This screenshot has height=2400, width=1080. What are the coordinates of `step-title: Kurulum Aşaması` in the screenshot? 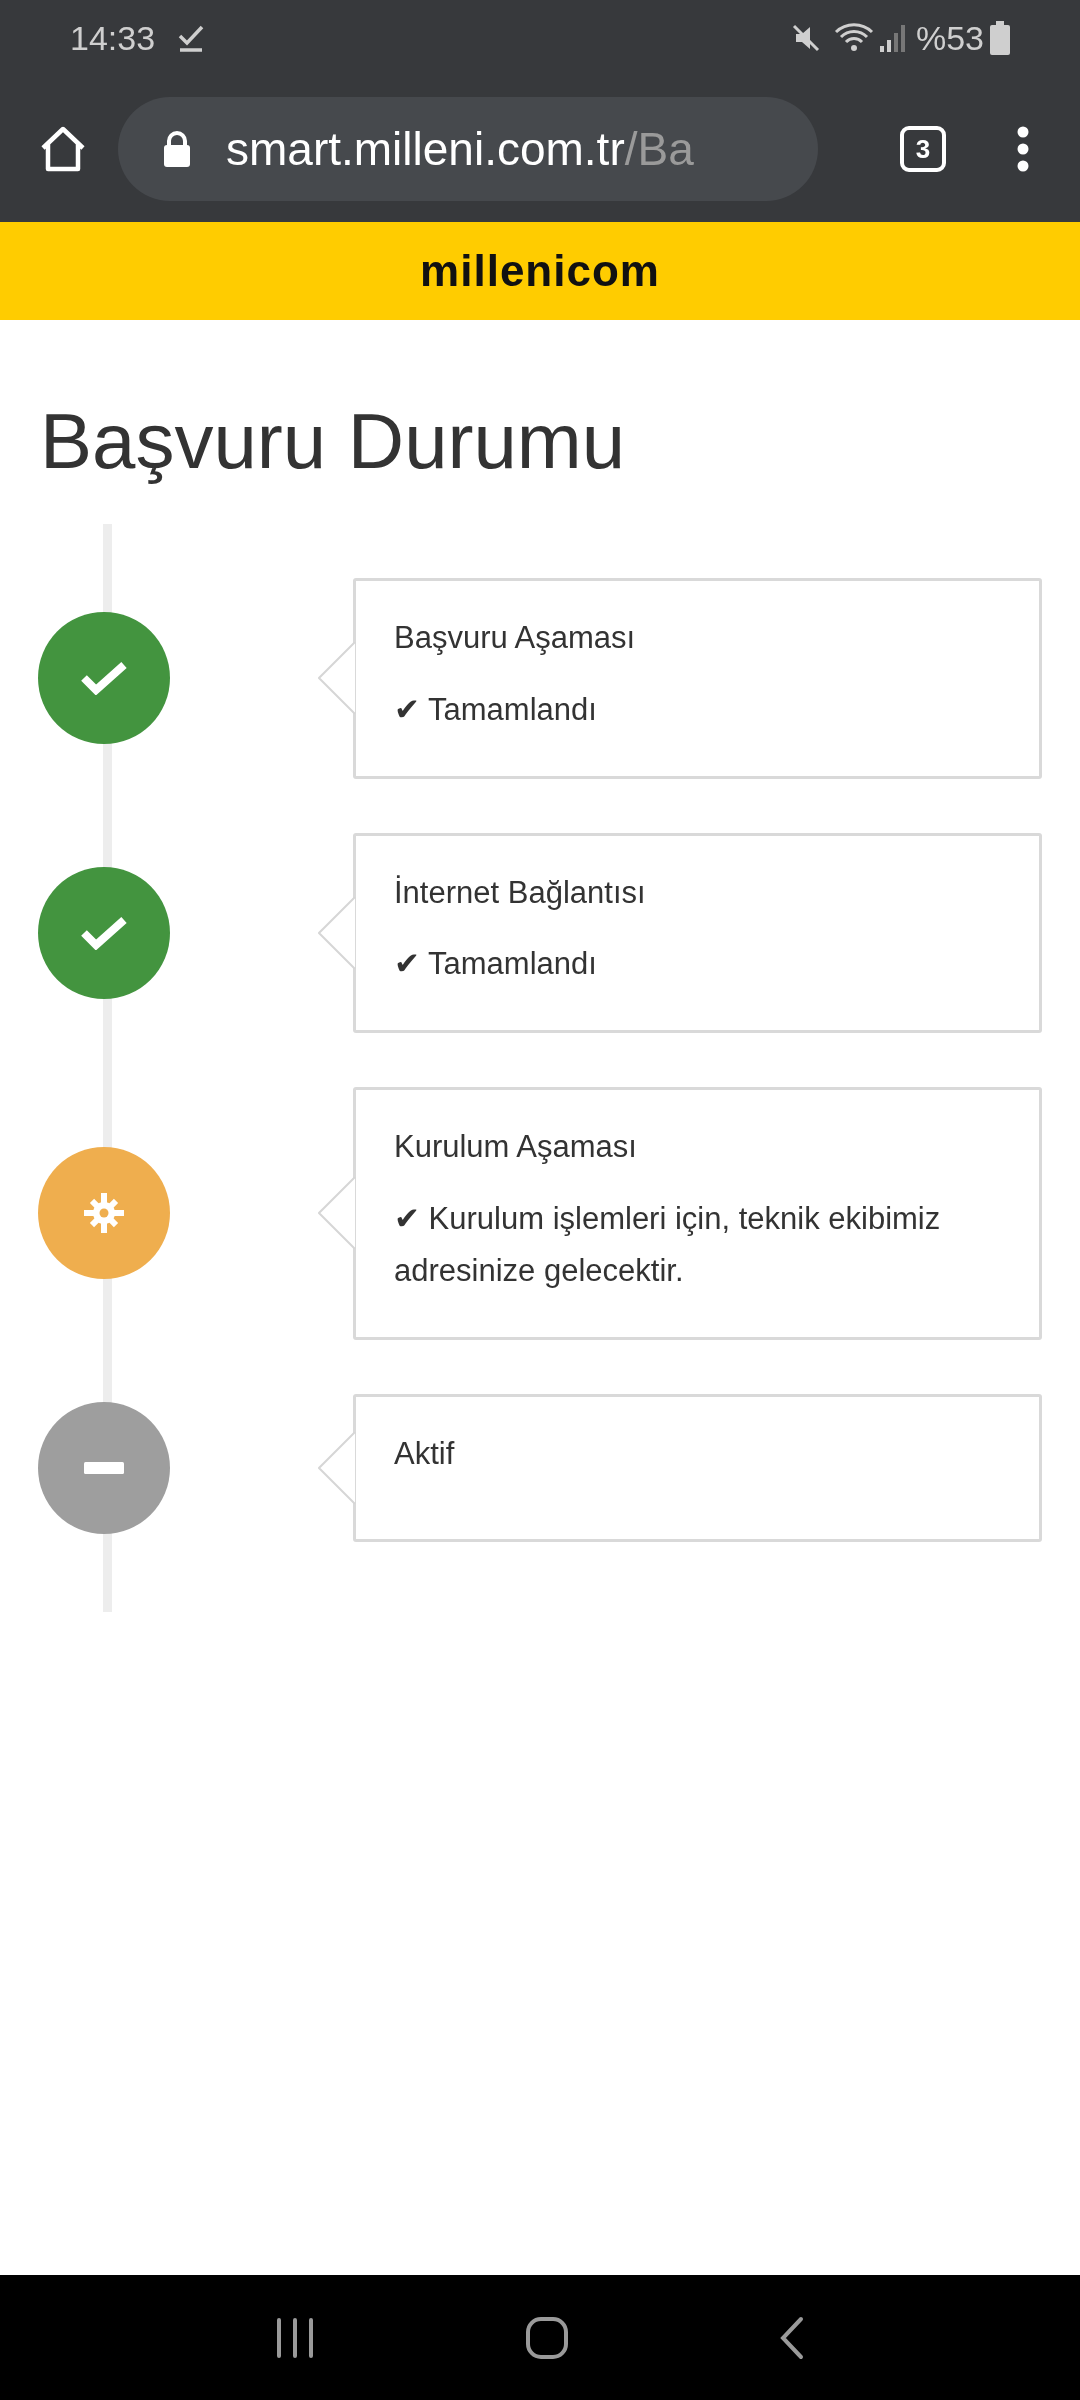 It's located at (516, 1147).